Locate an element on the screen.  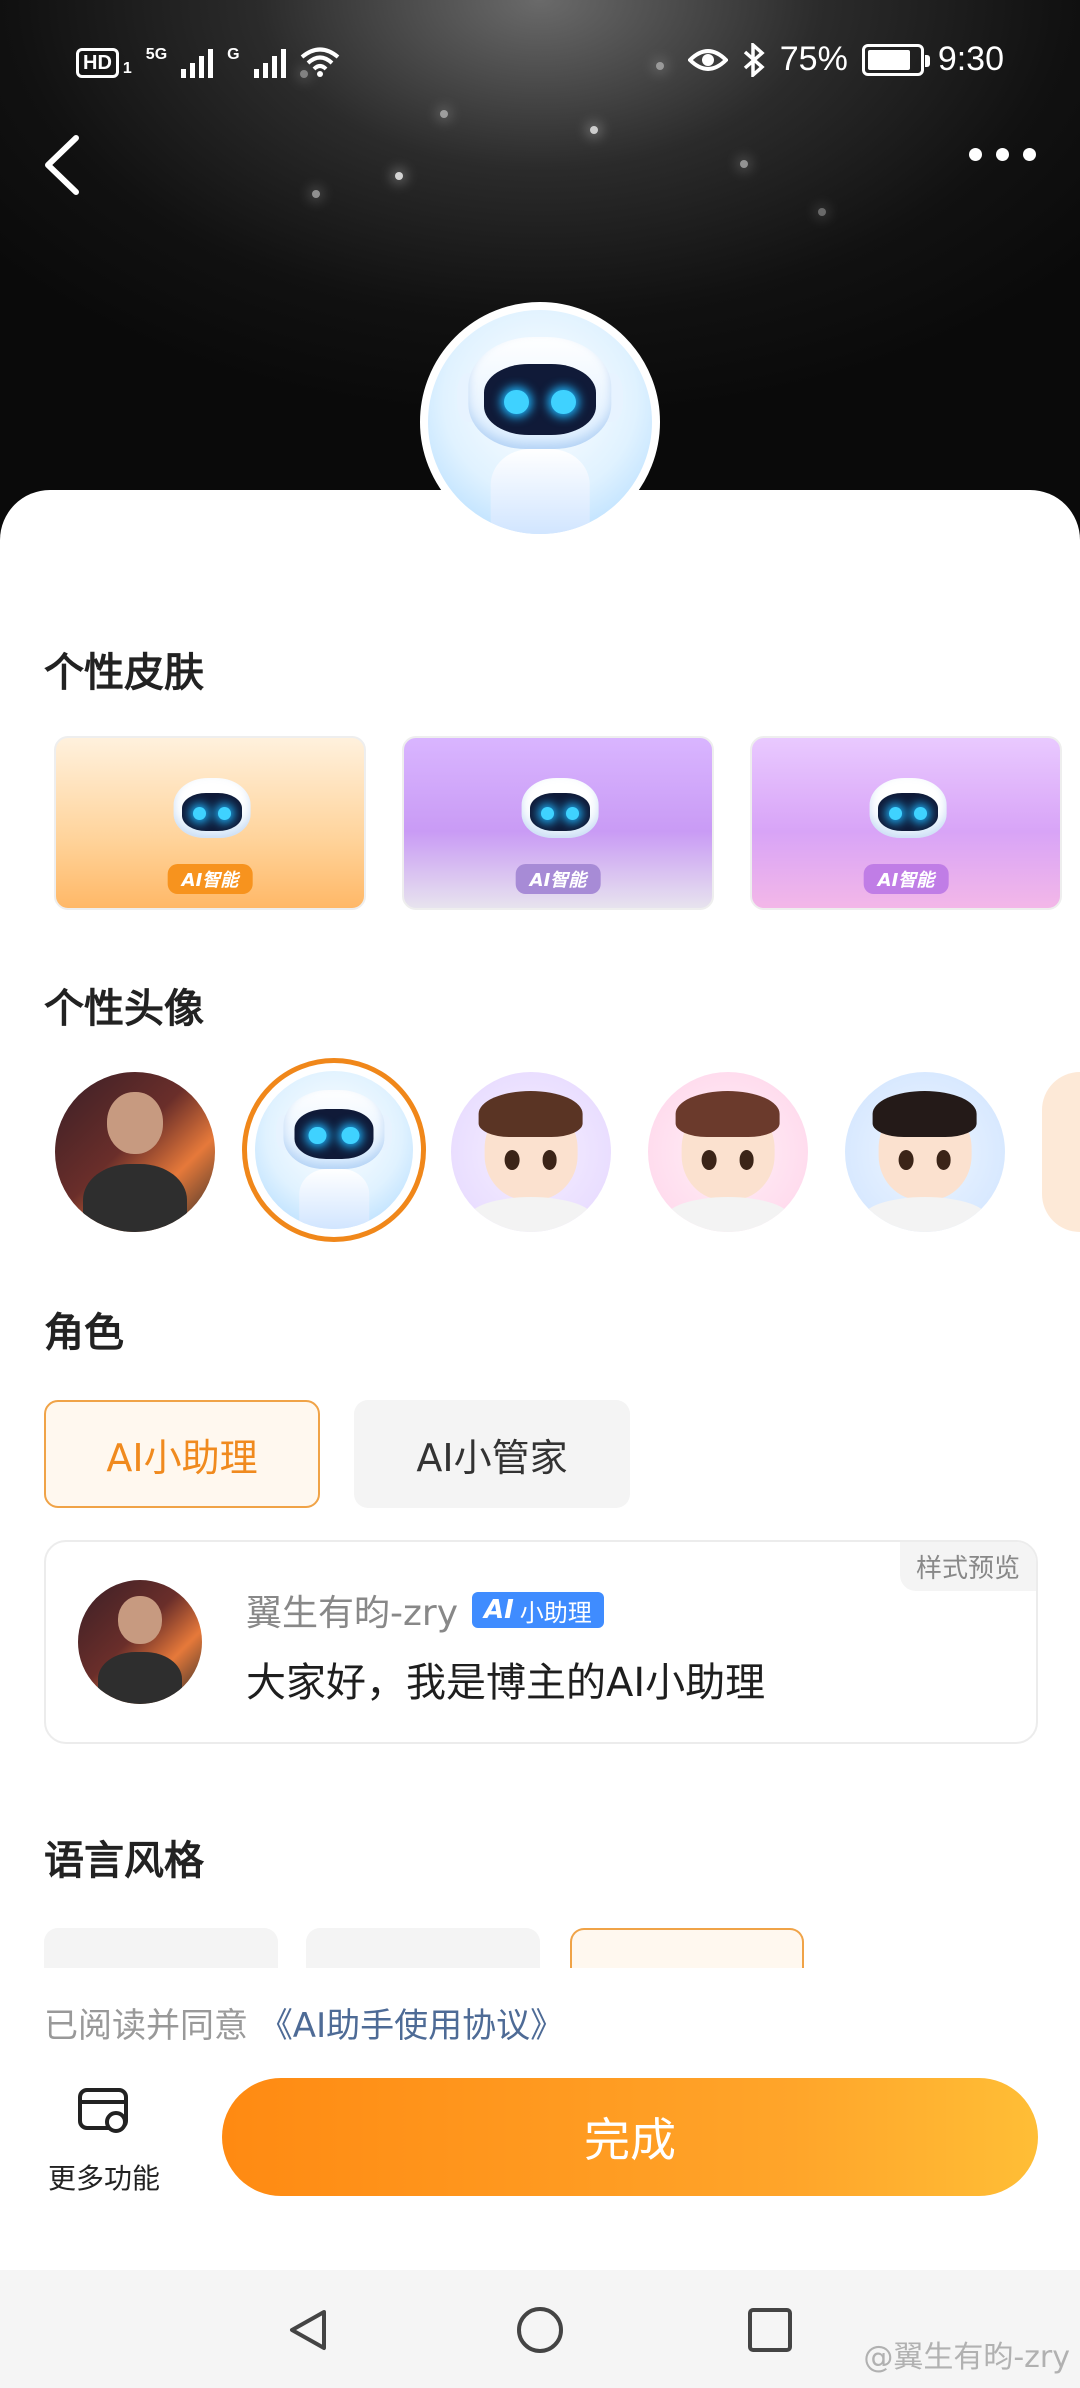
preview-tag: 样式预览 is located at coordinates (967, 1566).